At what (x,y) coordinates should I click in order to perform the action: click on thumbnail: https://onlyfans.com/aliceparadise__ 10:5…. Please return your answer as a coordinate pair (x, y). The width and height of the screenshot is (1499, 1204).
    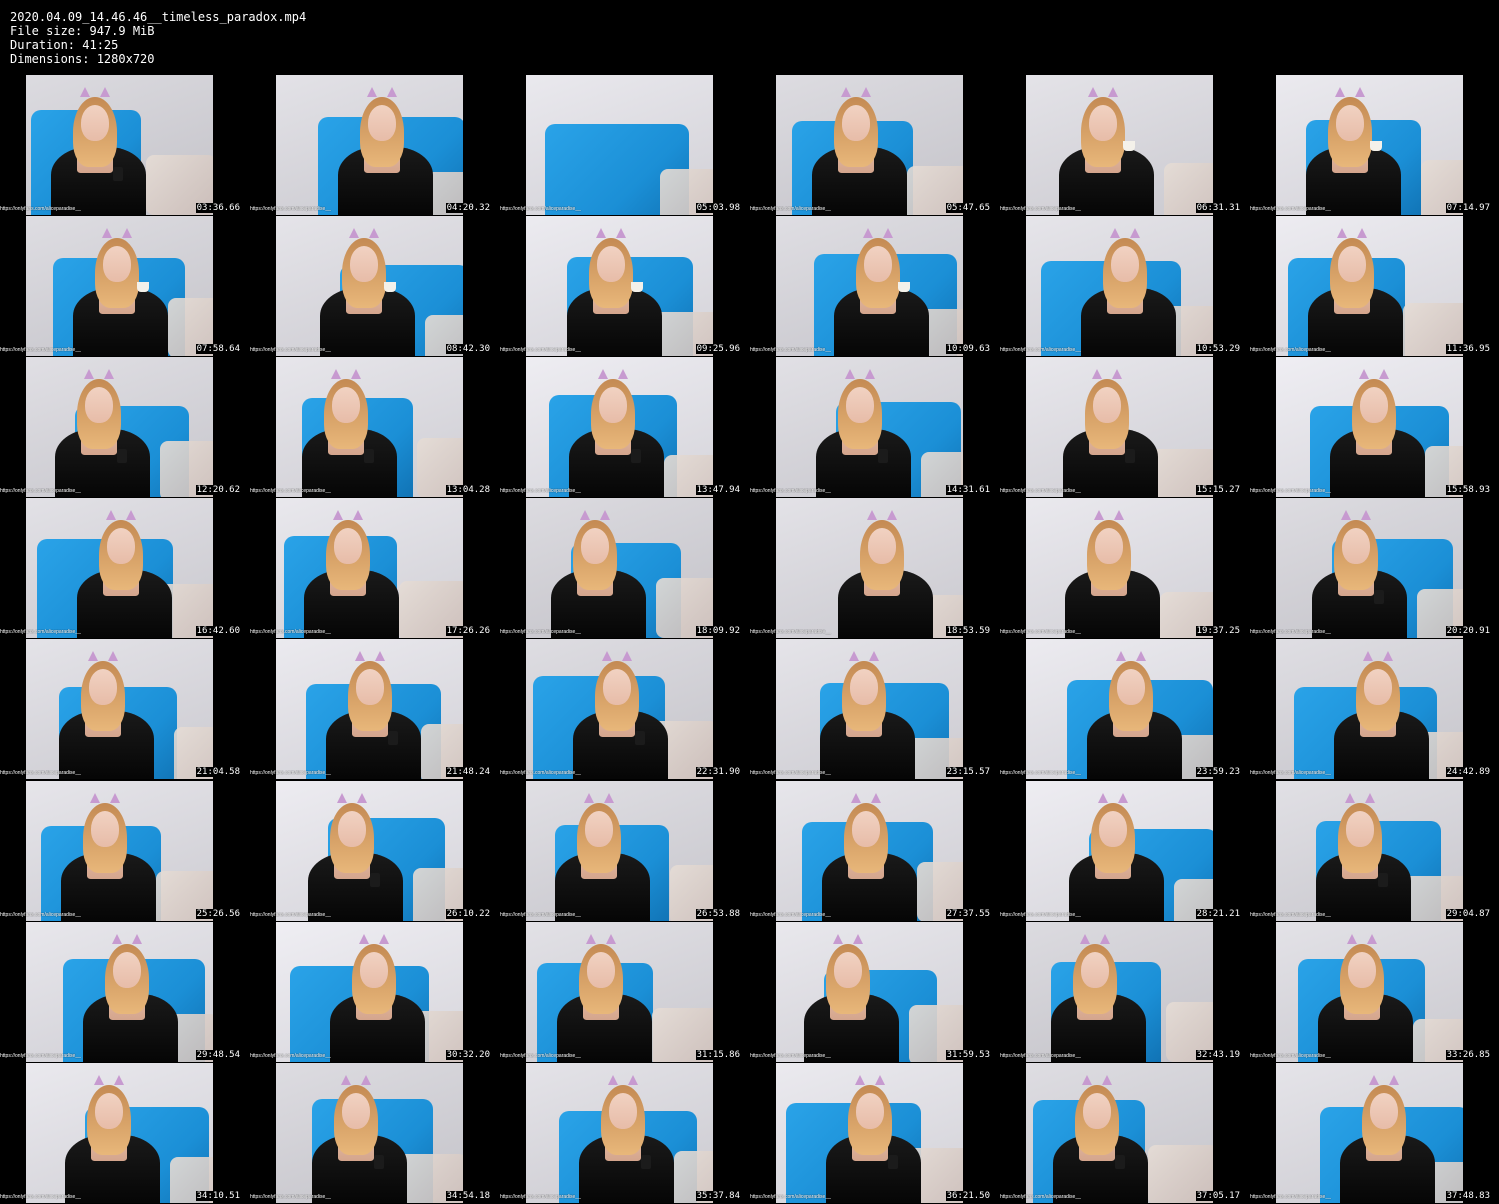
    Looking at the image, I should click on (1125, 286).